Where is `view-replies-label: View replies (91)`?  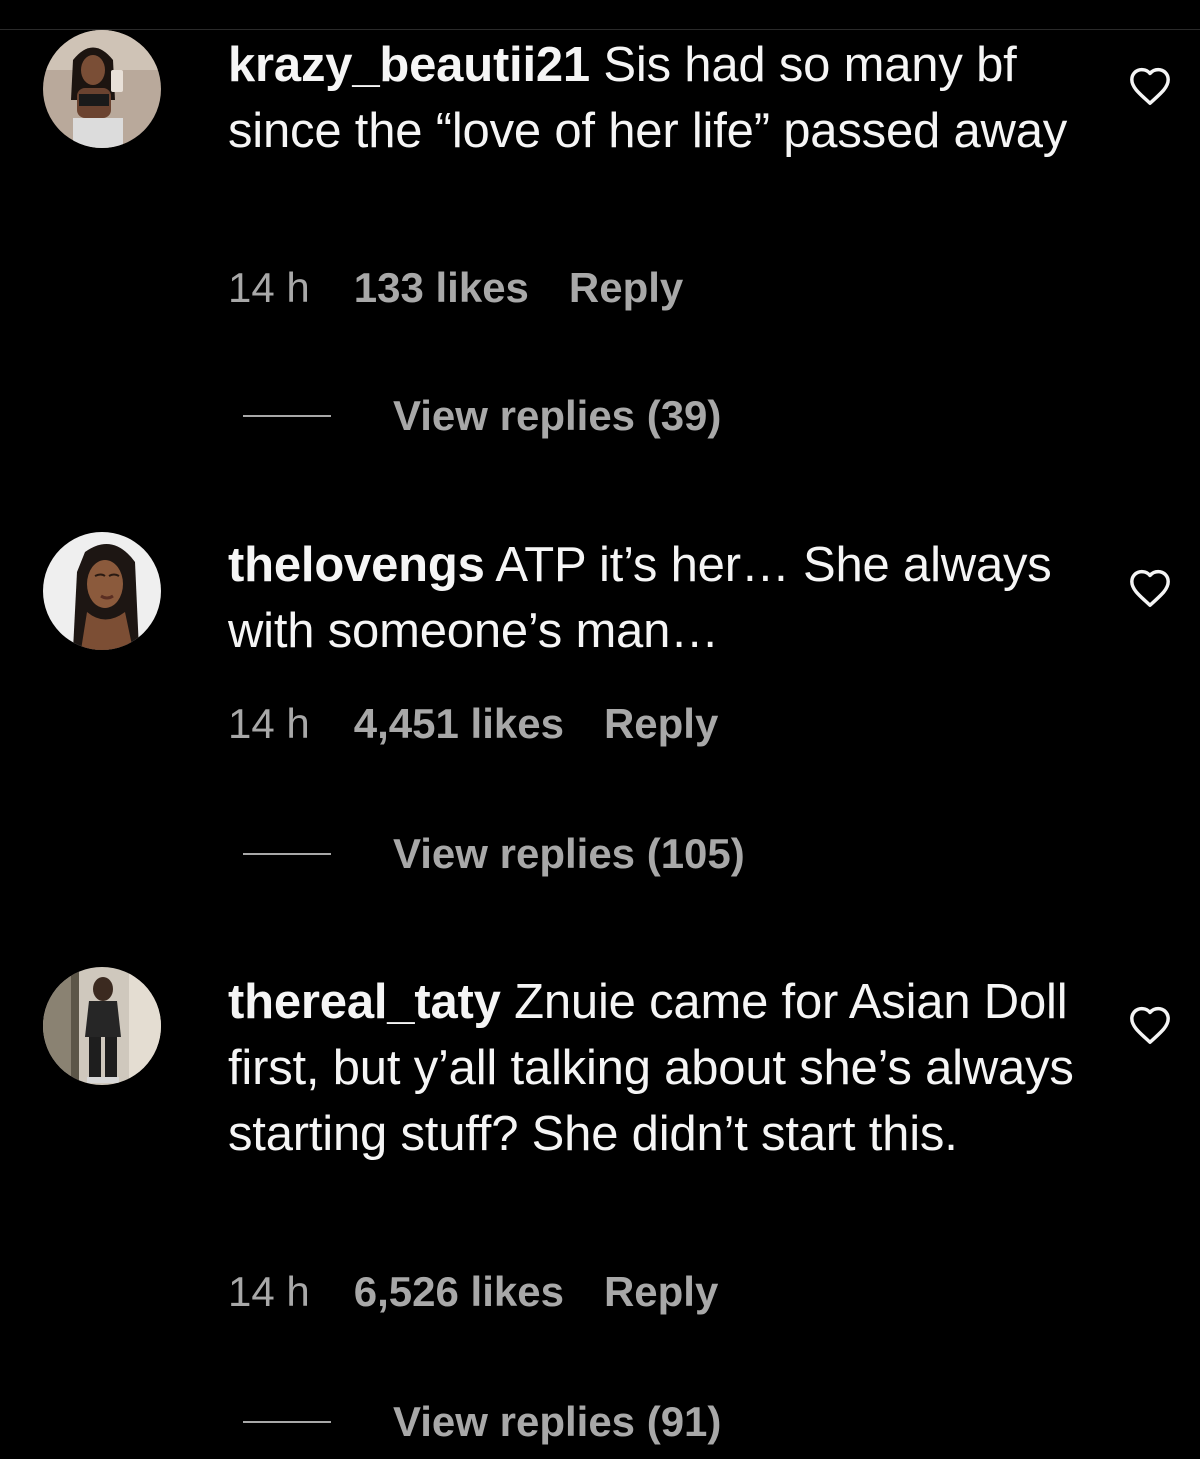
view-replies-label: View replies (91) is located at coordinates (557, 1421).